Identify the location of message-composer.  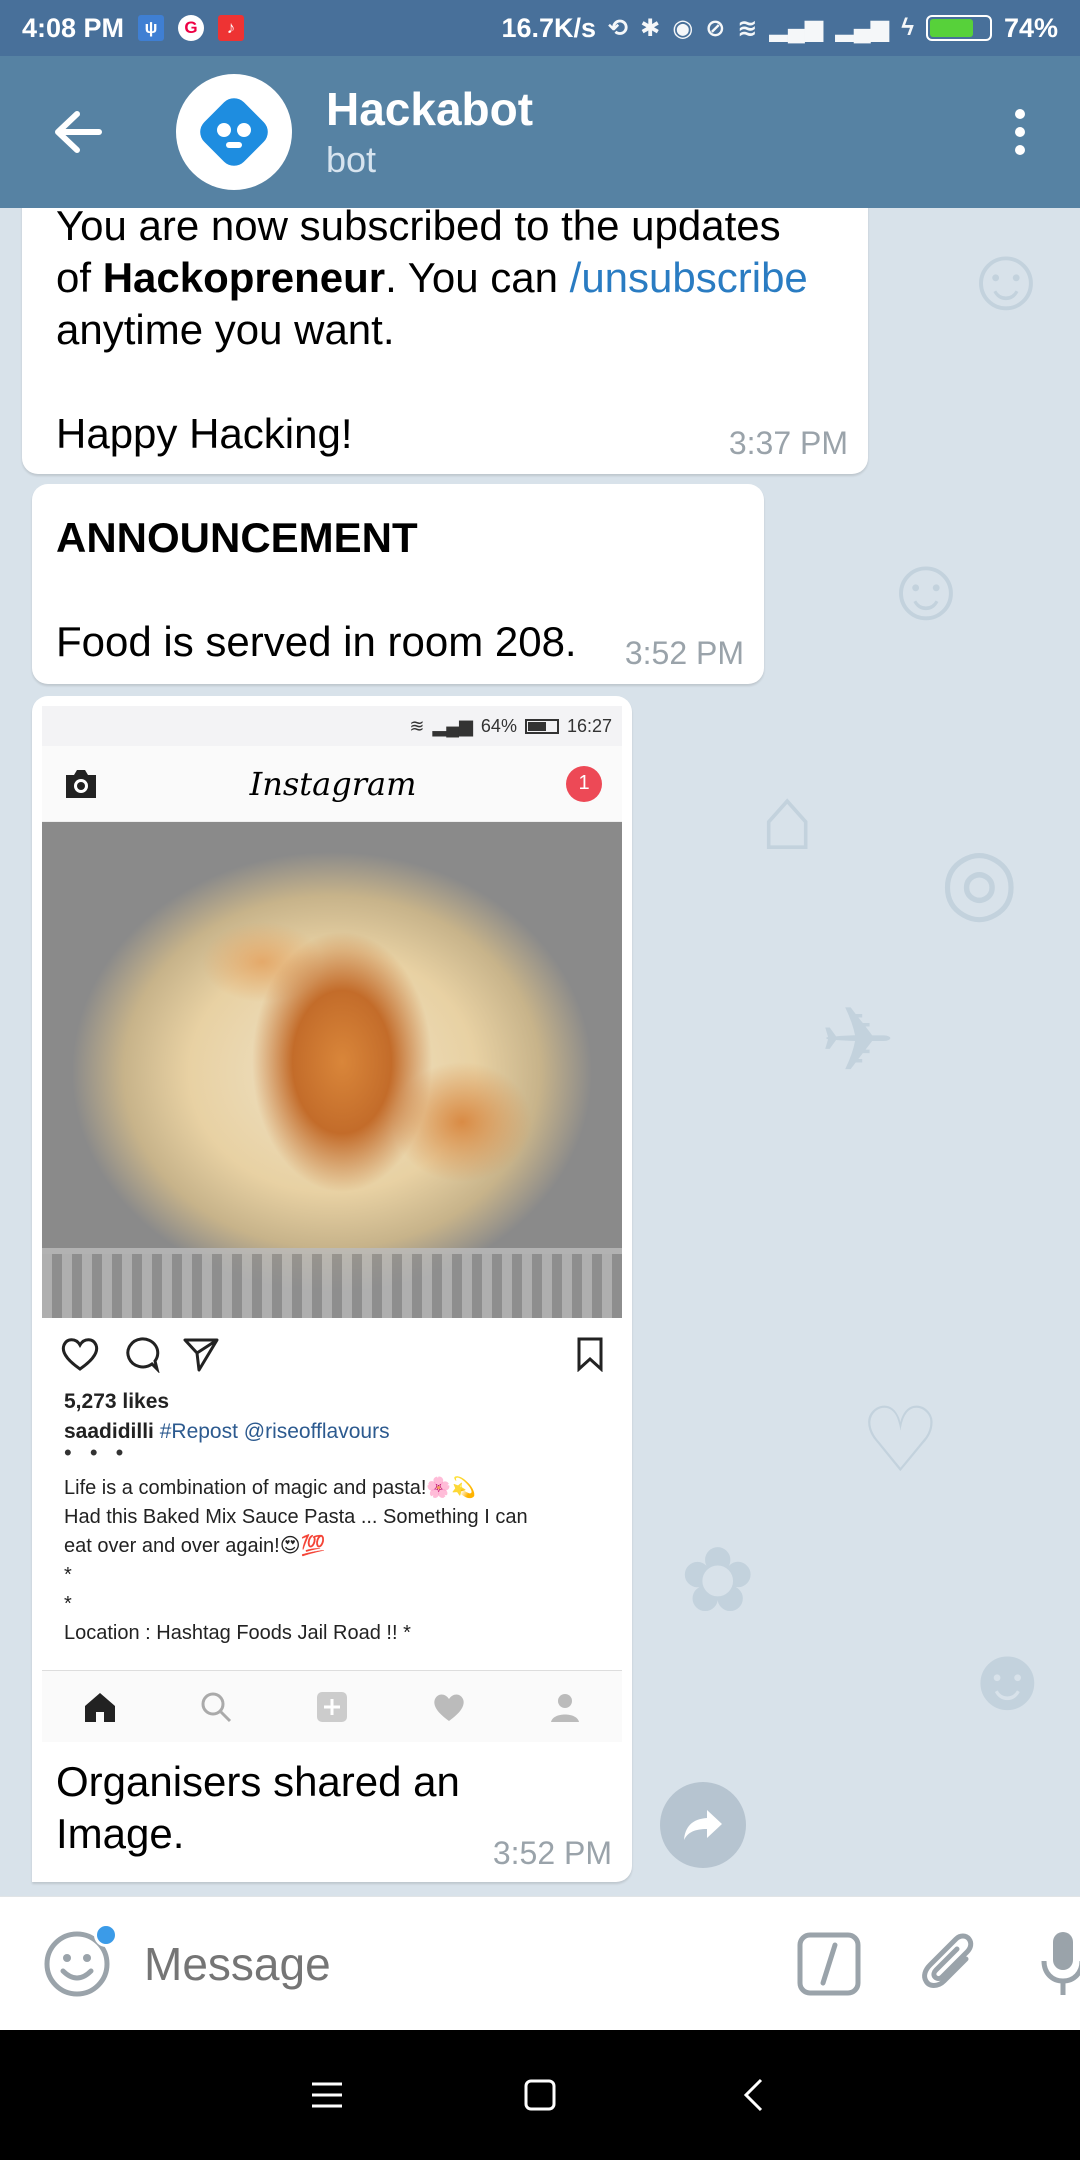
(540, 1963).